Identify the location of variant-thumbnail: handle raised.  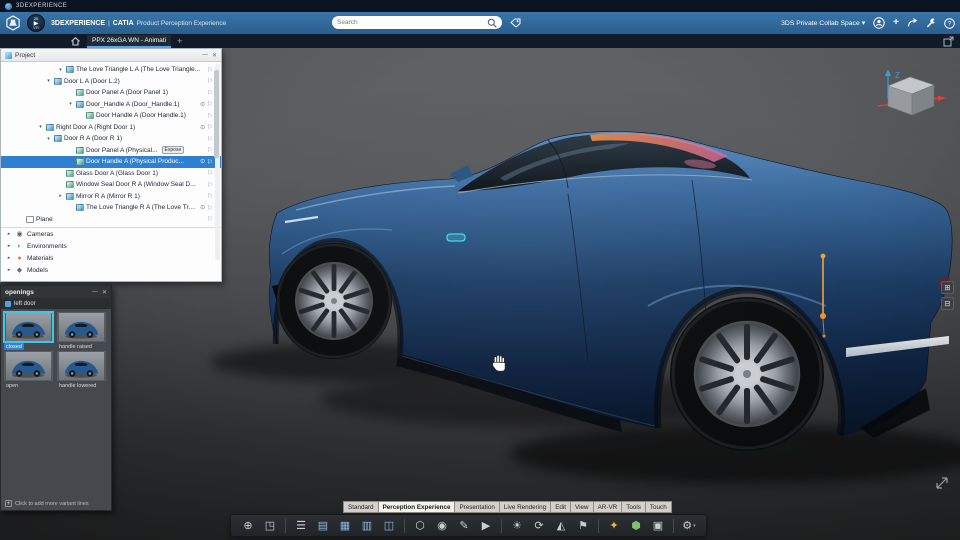
(82, 331).